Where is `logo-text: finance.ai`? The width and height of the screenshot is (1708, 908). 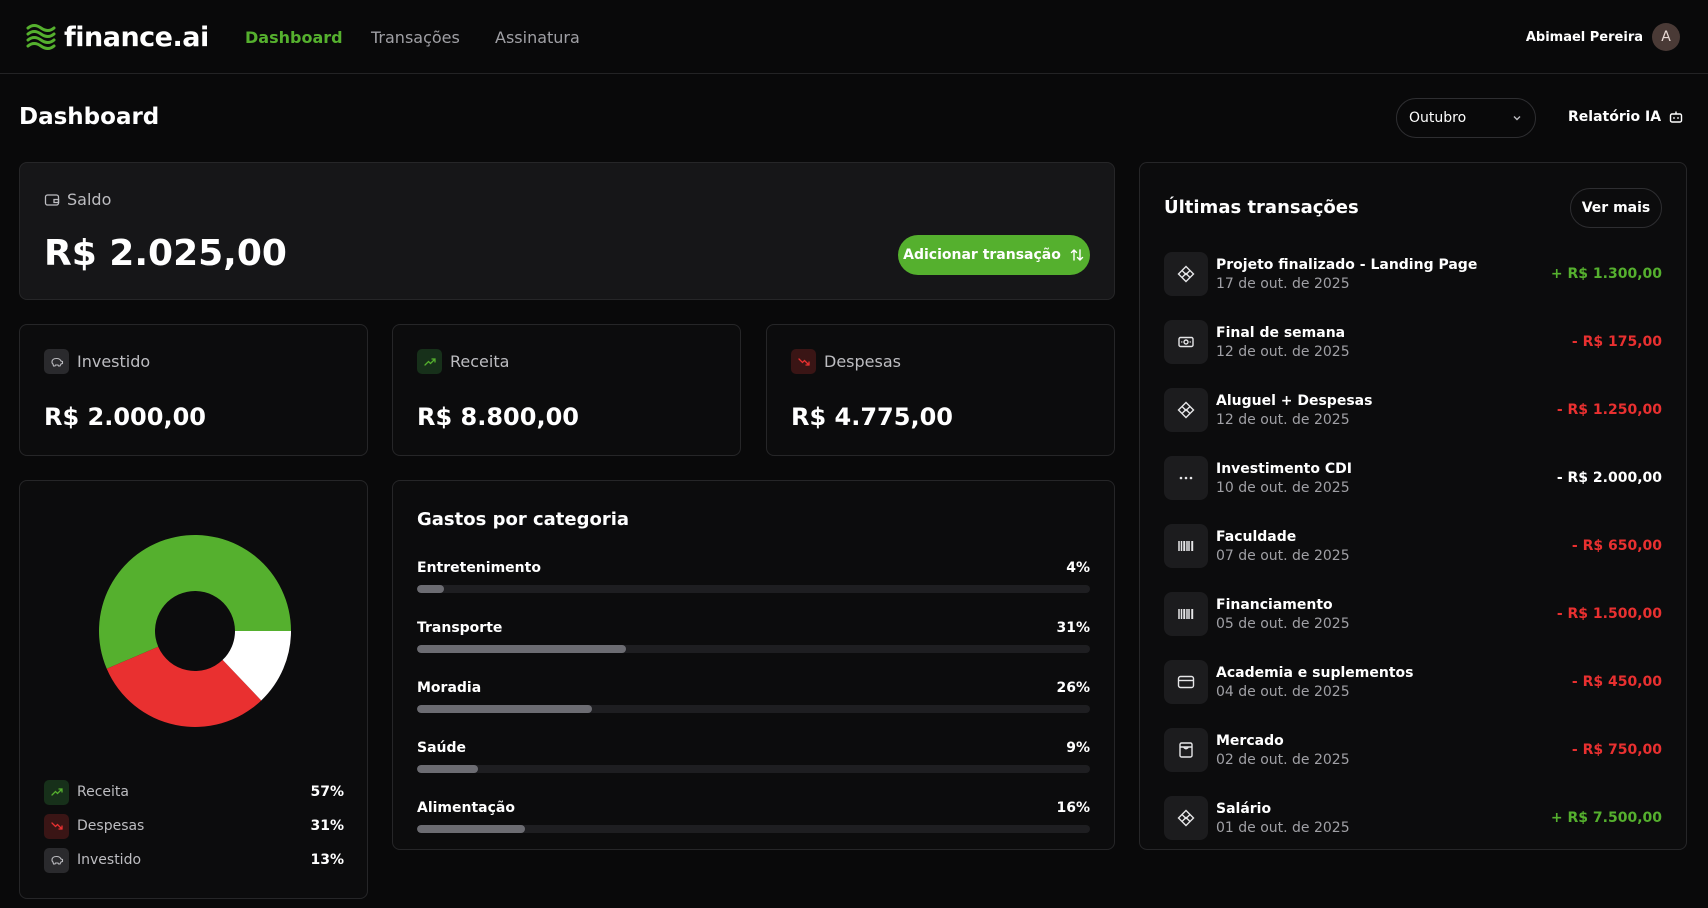
logo-text: finance.ai is located at coordinates (136, 37).